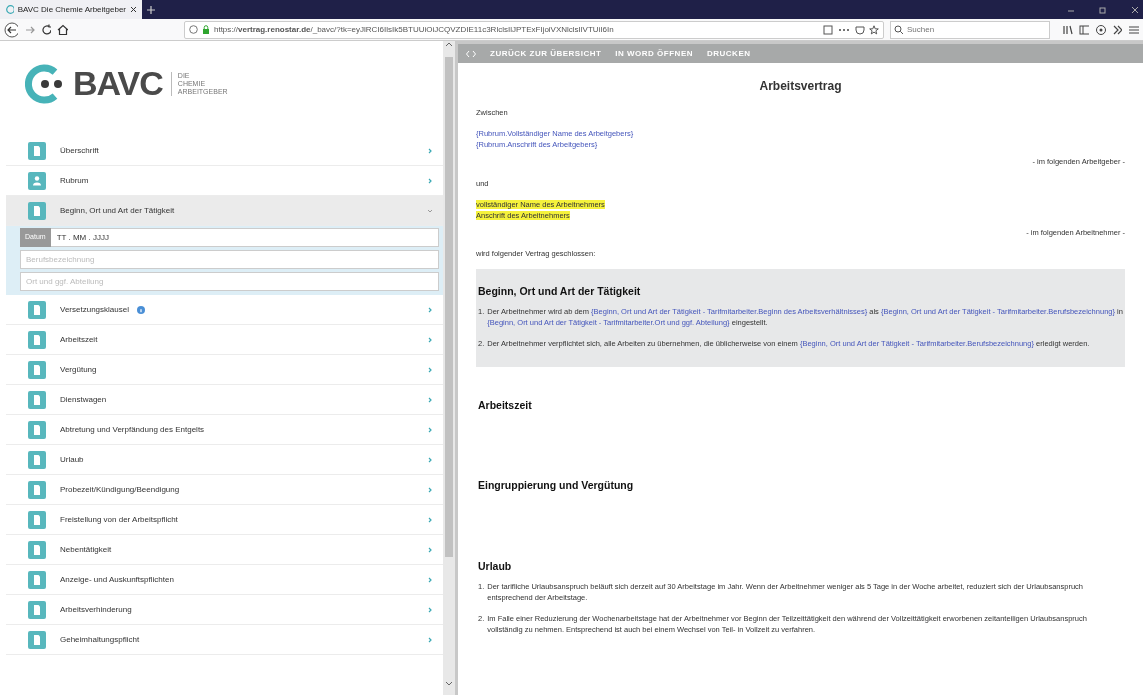 Image resolution: width=1143 pixels, height=695 pixels. Describe the element at coordinates (62, 29) in the screenshot. I see `home-icon` at that location.